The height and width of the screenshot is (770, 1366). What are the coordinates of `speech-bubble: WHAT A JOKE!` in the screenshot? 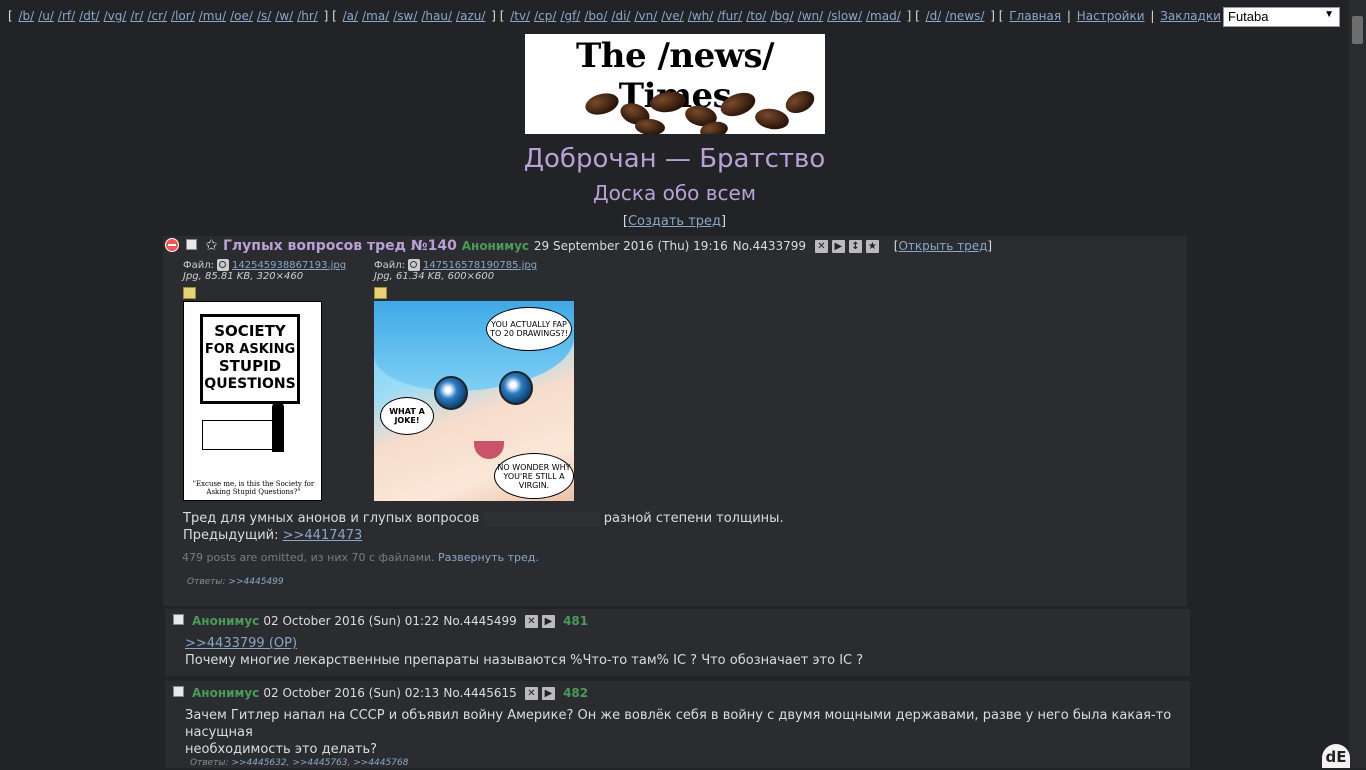 It's located at (407, 416).